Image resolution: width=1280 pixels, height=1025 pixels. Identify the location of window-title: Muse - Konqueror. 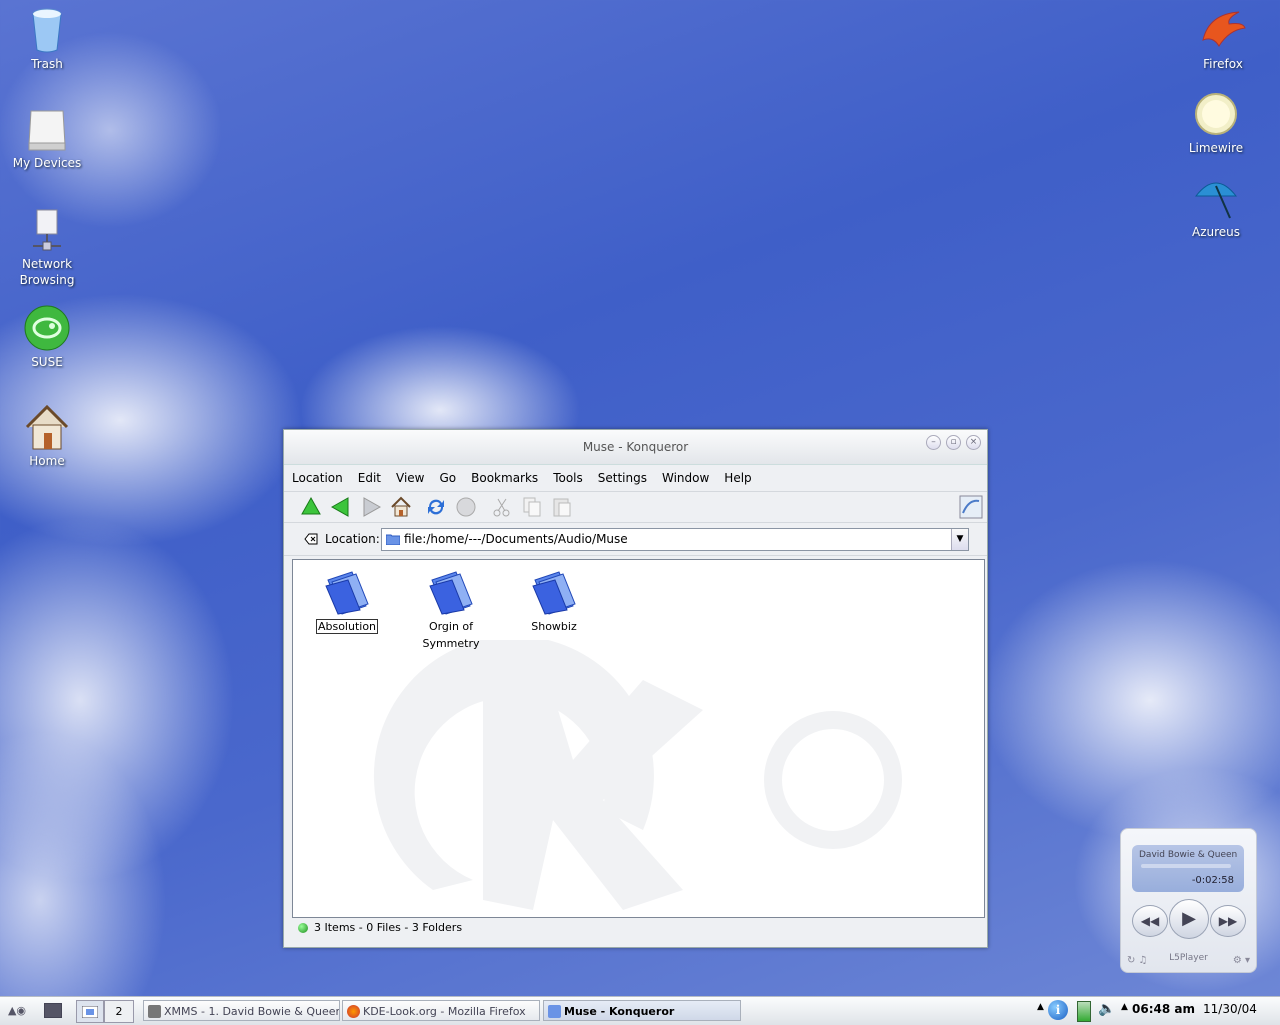
(635, 447).